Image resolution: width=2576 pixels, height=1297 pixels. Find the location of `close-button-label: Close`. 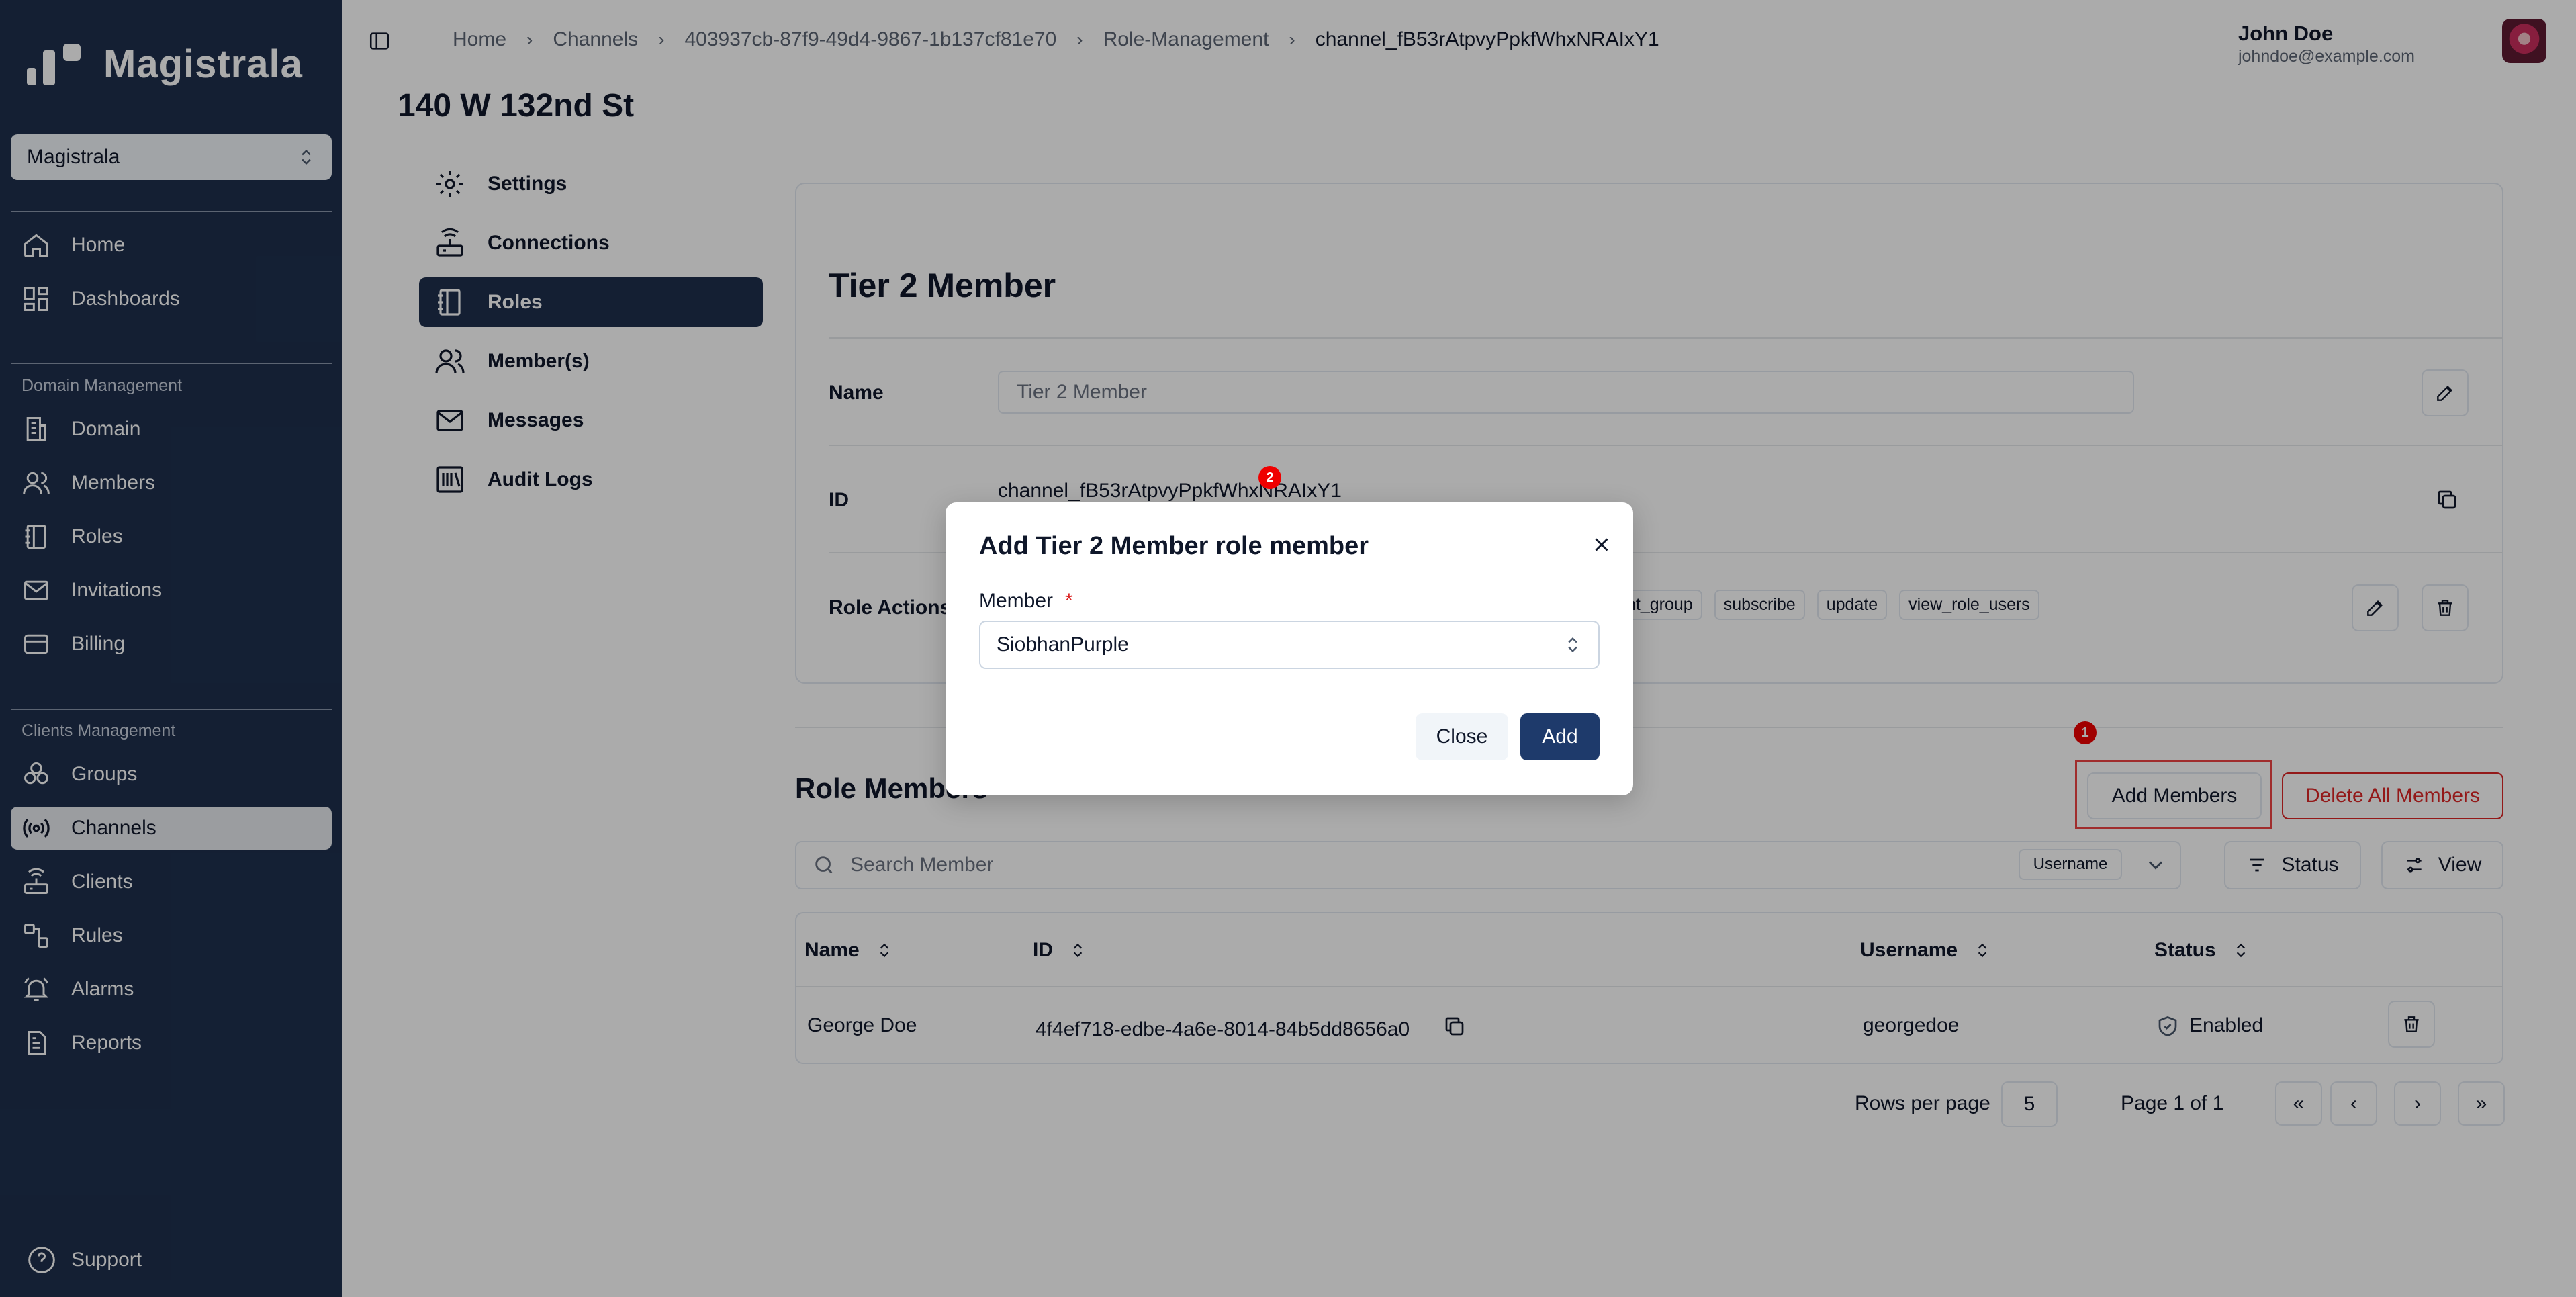

close-button-label: Close is located at coordinates (1462, 736).